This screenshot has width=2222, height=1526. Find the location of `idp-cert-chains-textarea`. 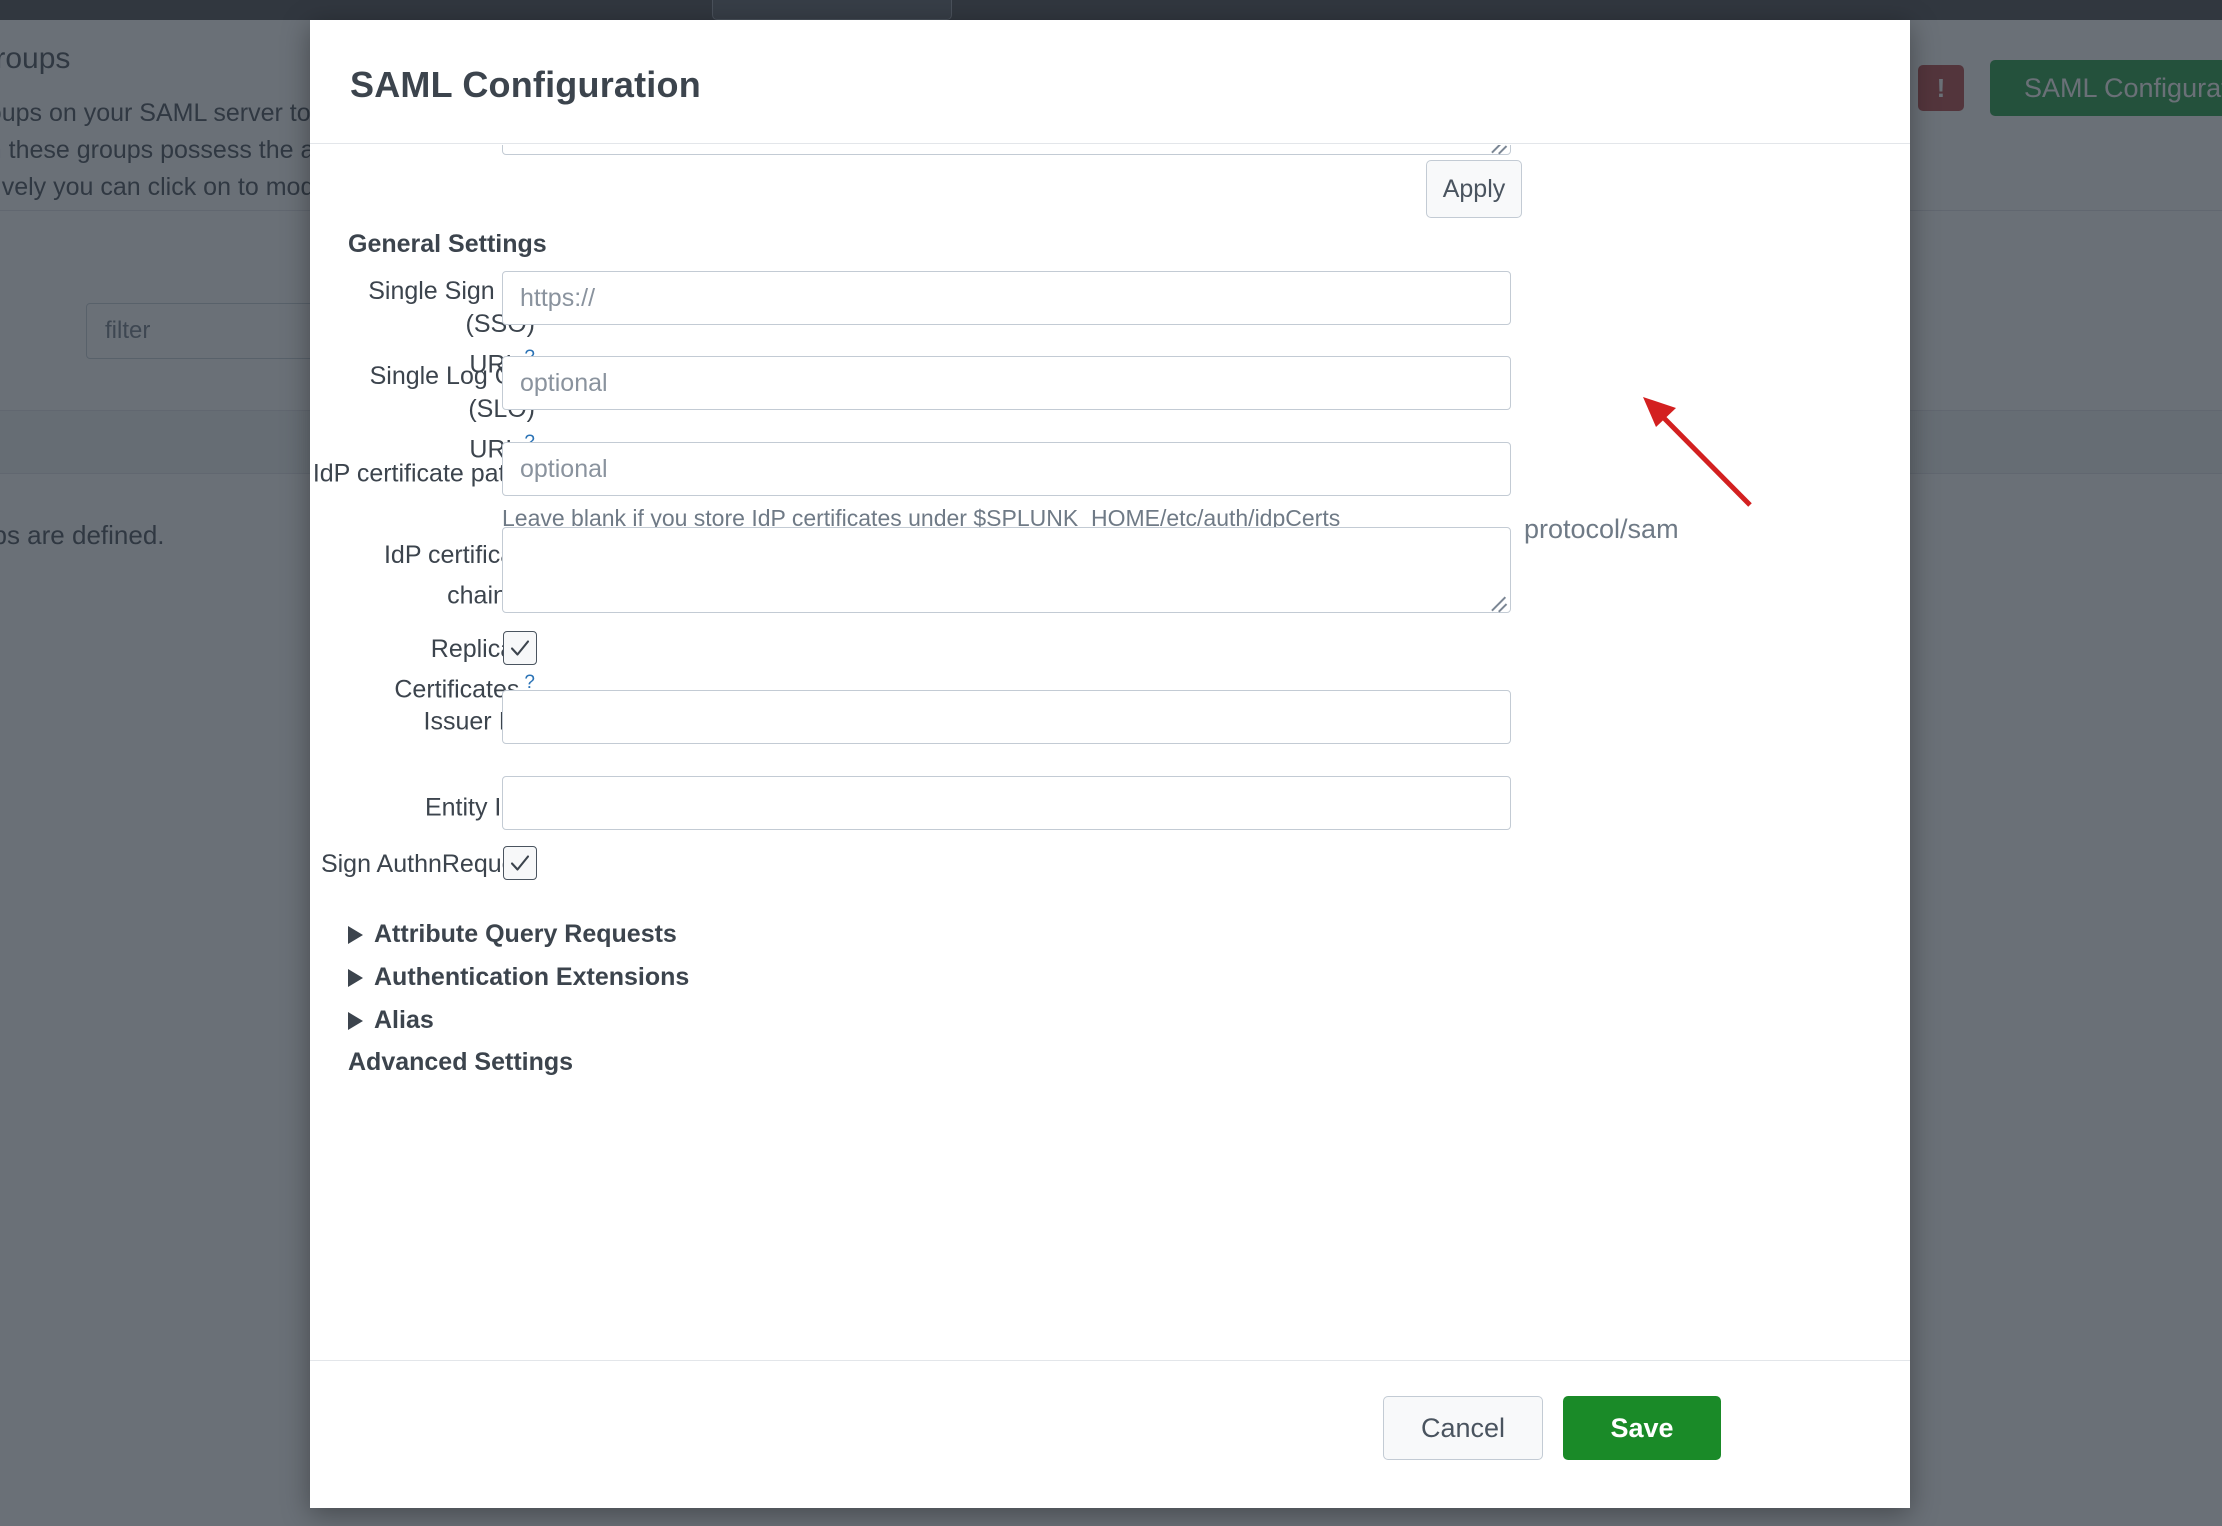

idp-cert-chains-textarea is located at coordinates (1006, 570).